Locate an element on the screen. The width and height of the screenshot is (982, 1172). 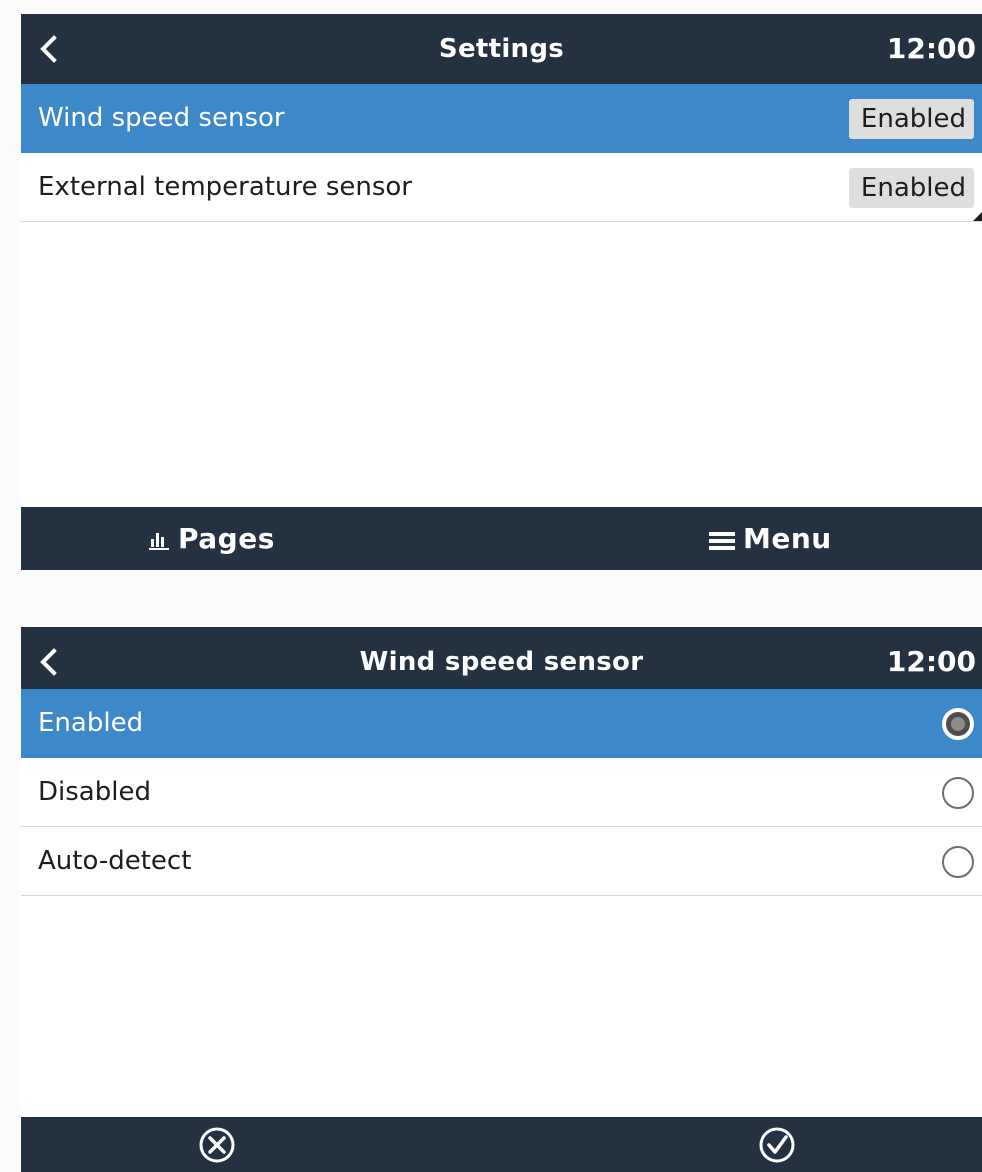
cancel-circle-icon is located at coordinates (217, 1145).